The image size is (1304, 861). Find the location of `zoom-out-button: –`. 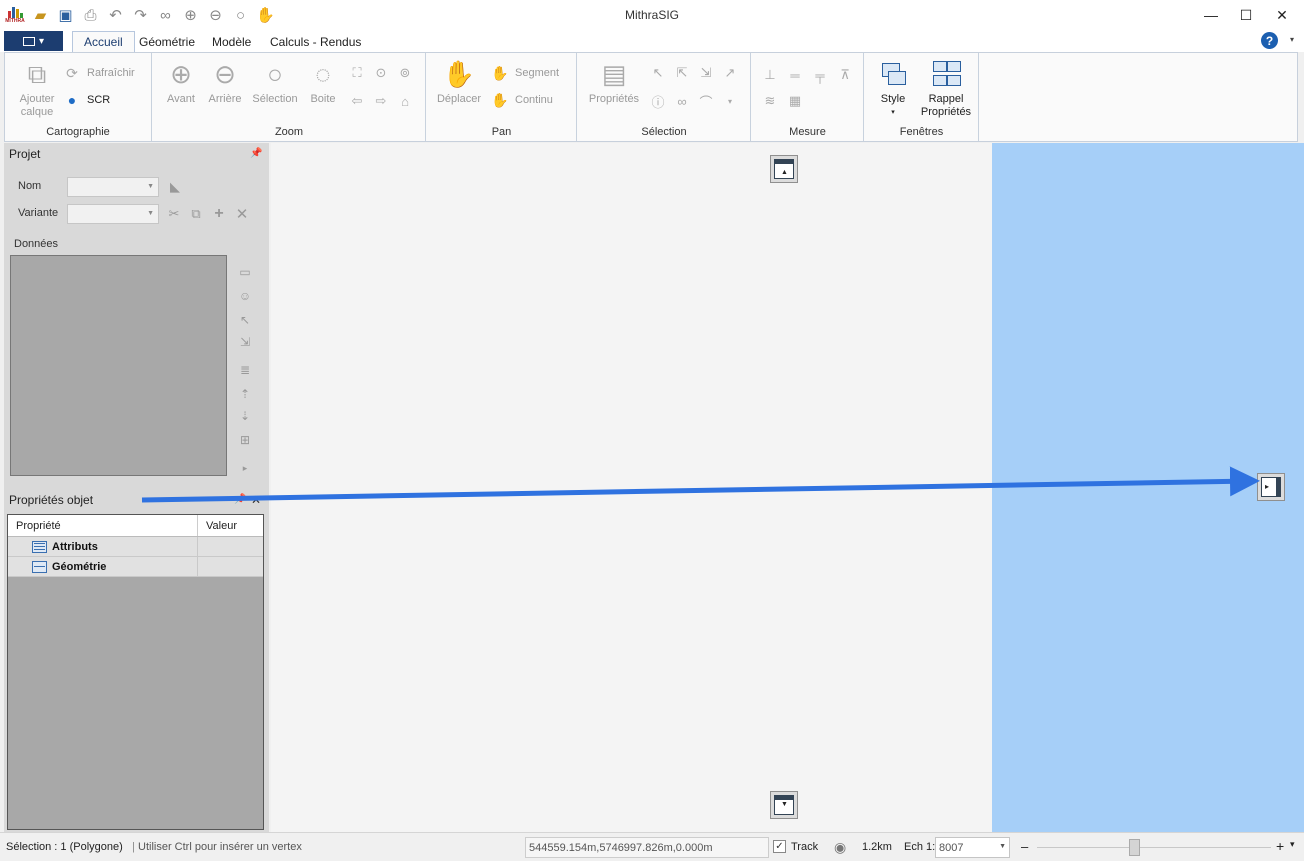

zoom-out-button: – is located at coordinates (1024, 846).